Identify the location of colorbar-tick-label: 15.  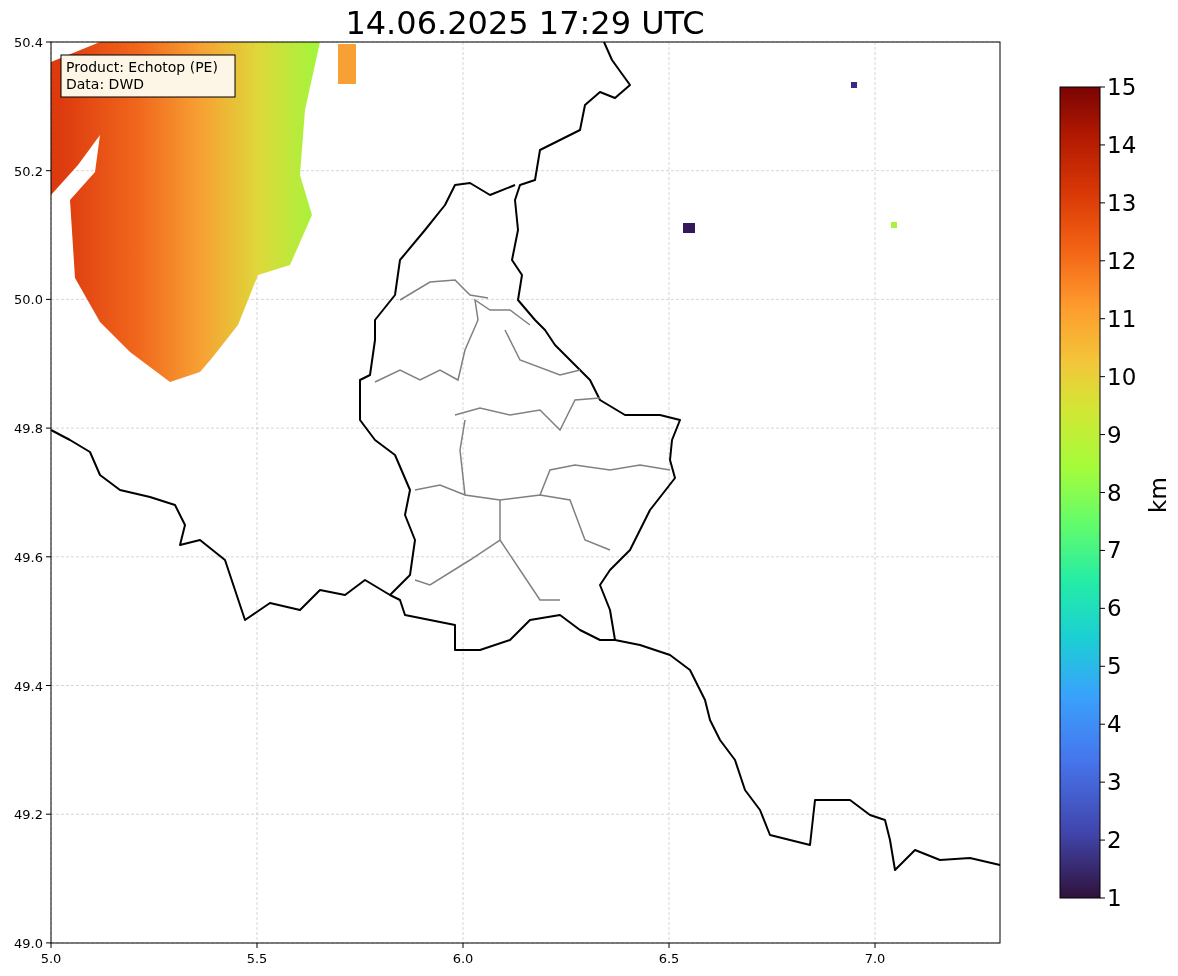
(1122, 87).